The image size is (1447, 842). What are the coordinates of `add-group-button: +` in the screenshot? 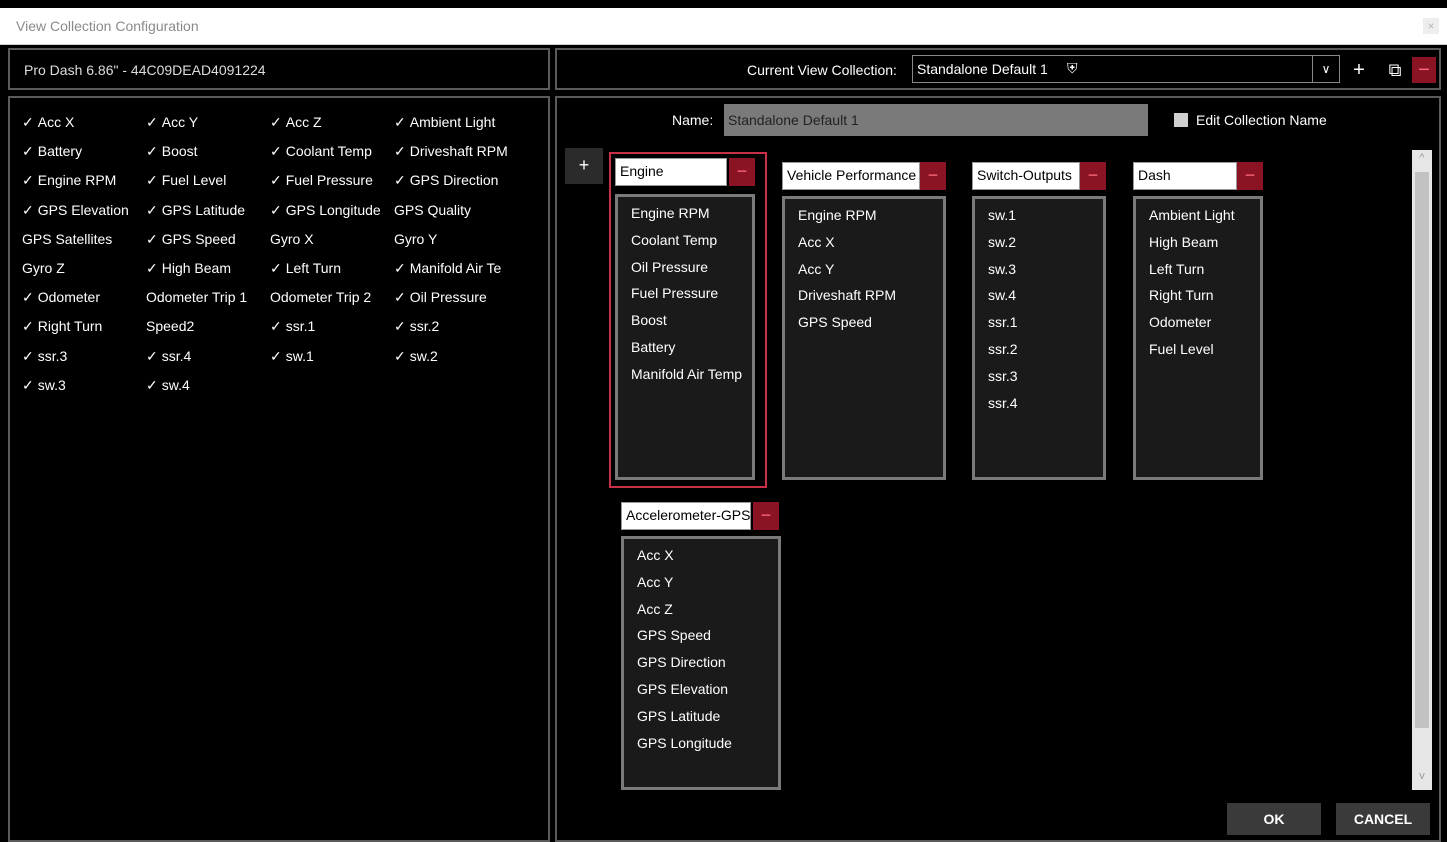 It's located at (584, 166).